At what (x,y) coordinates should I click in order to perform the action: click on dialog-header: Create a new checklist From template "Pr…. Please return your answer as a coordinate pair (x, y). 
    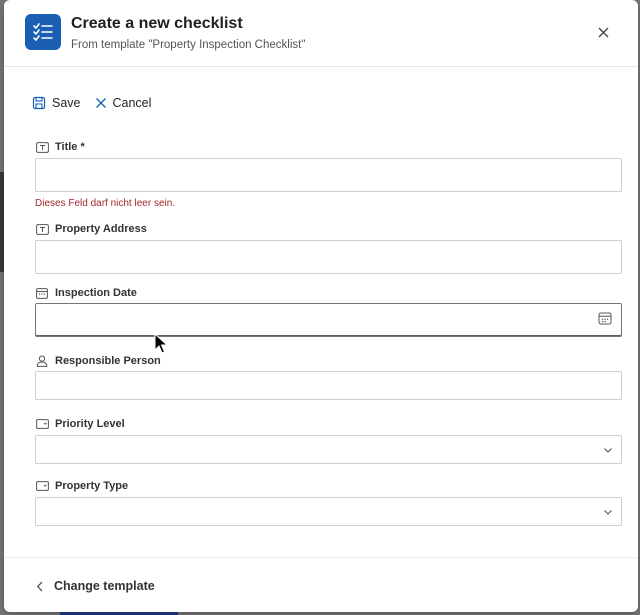
    Looking at the image, I should click on (321, 33).